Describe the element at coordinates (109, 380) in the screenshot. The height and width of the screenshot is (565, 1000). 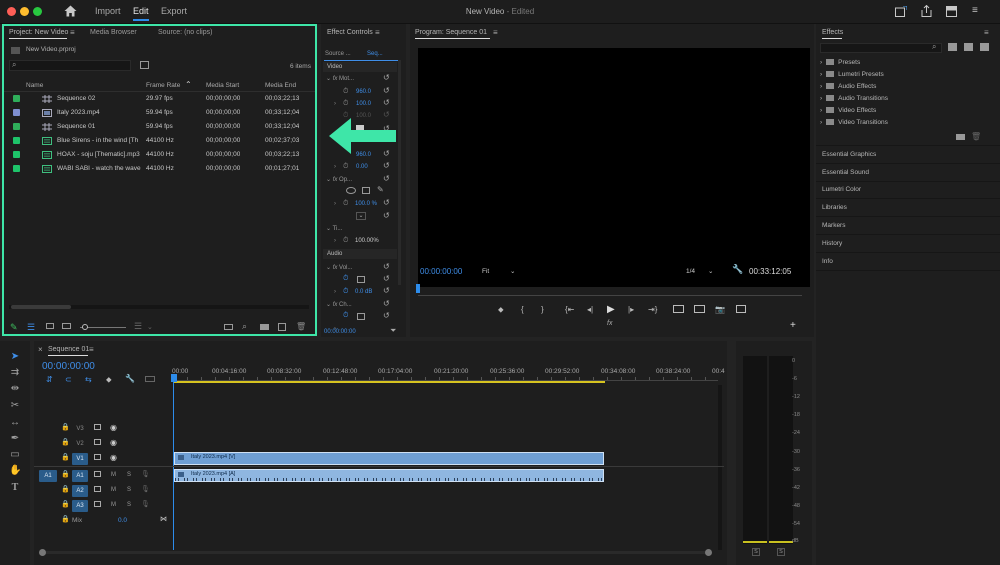
I see `add-marker-icon: ⬥` at that location.